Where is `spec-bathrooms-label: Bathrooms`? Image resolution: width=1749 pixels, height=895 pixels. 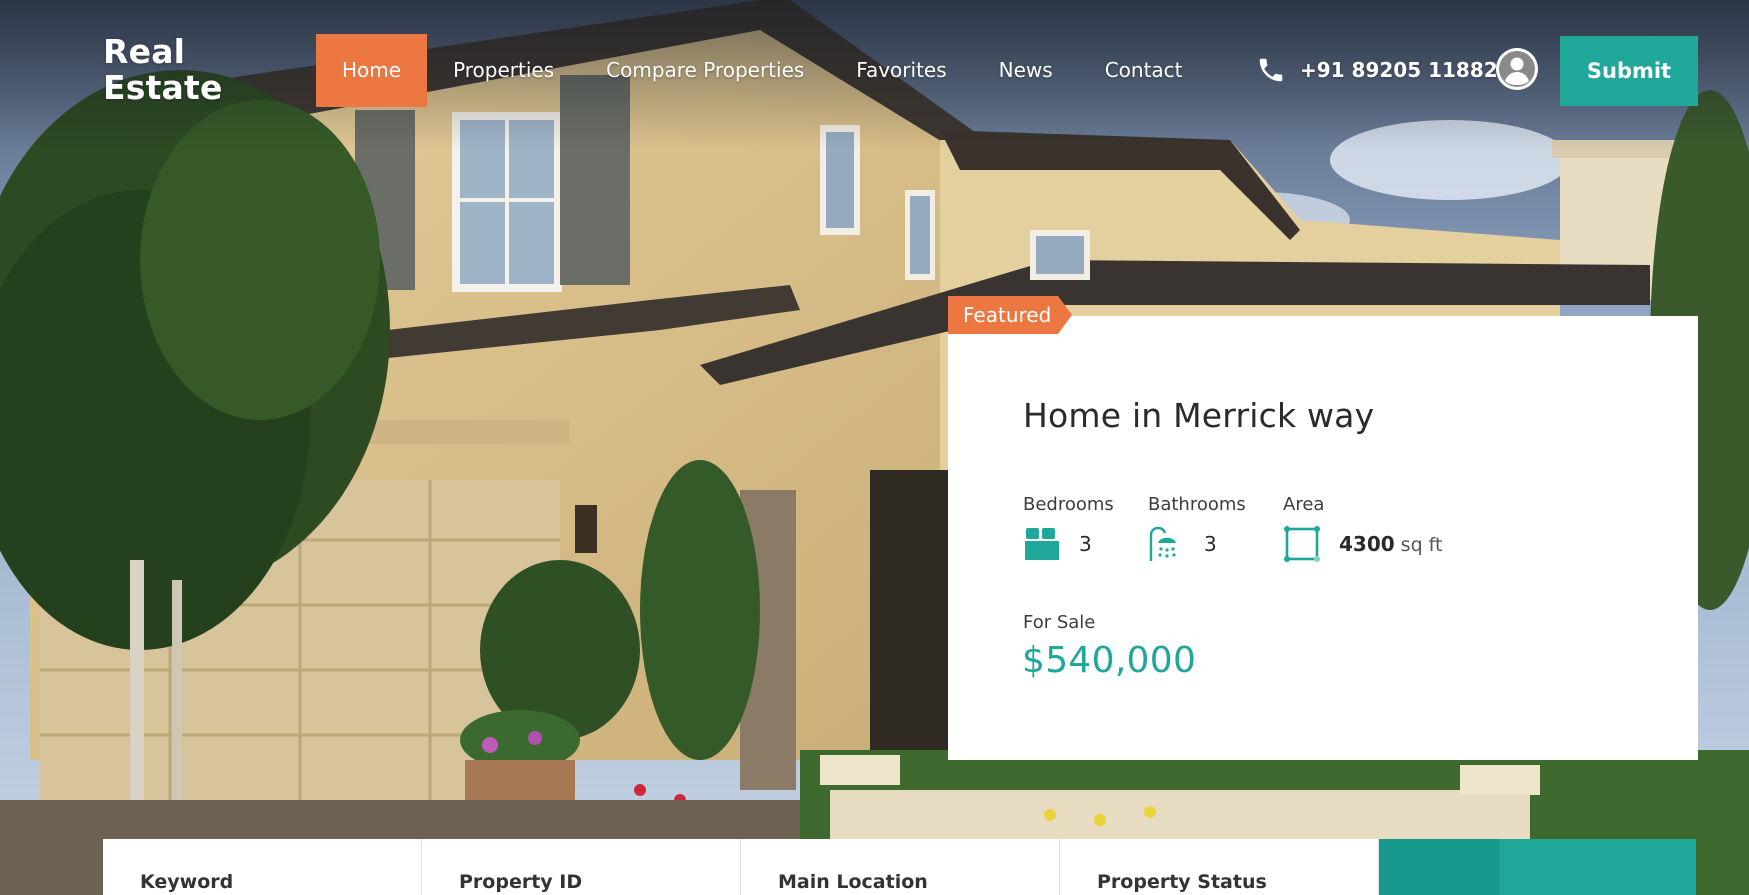 spec-bathrooms-label: Bathrooms is located at coordinates (1197, 504).